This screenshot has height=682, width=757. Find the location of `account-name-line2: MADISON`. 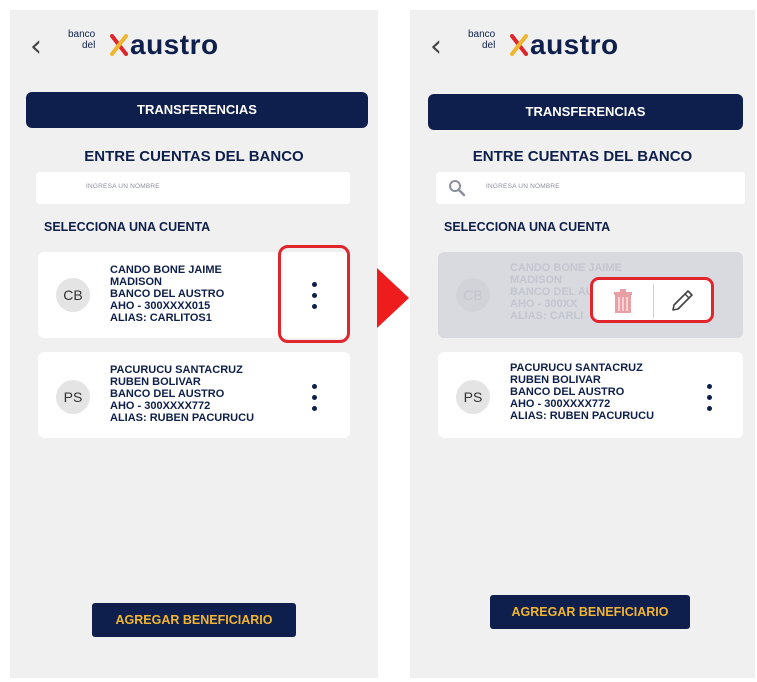

account-name-line2: MADISON is located at coordinates (136, 282).